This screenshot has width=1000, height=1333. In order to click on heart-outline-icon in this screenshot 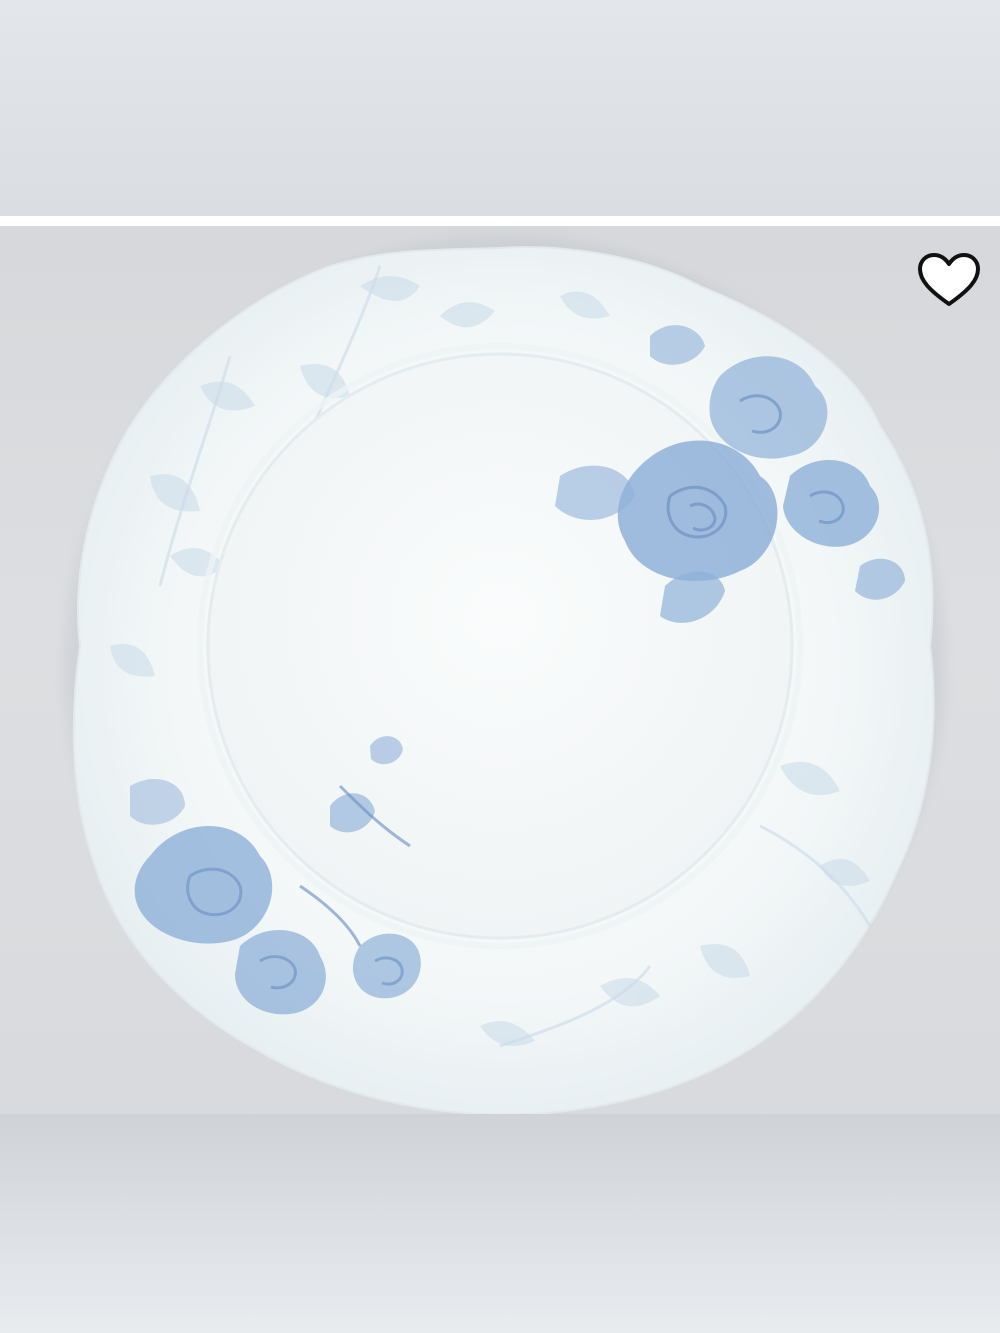, I will do `click(949, 279)`.